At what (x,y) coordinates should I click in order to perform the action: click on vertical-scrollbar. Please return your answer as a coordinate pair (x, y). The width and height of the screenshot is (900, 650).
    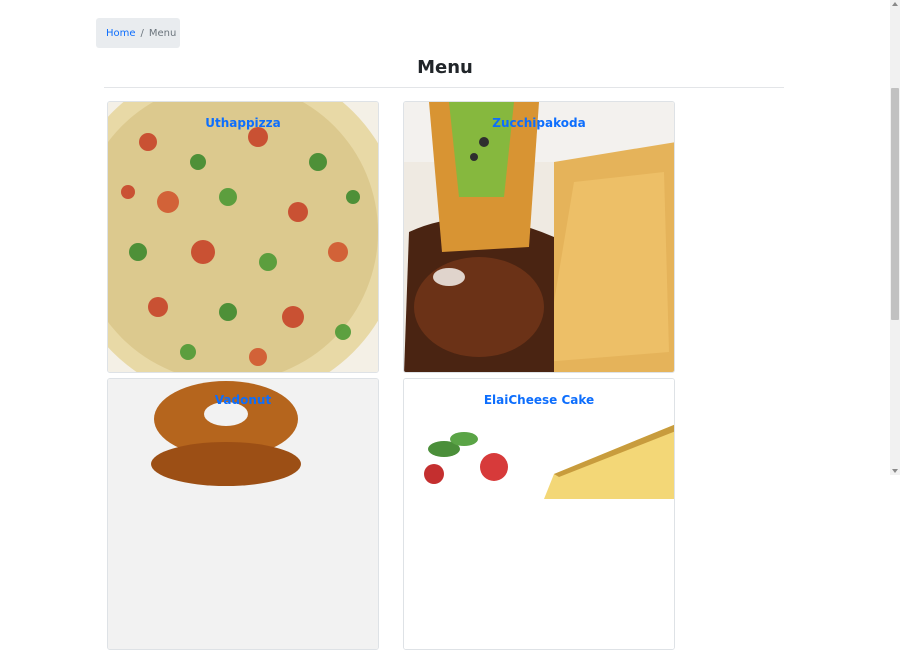
    Looking at the image, I should click on (895, 237).